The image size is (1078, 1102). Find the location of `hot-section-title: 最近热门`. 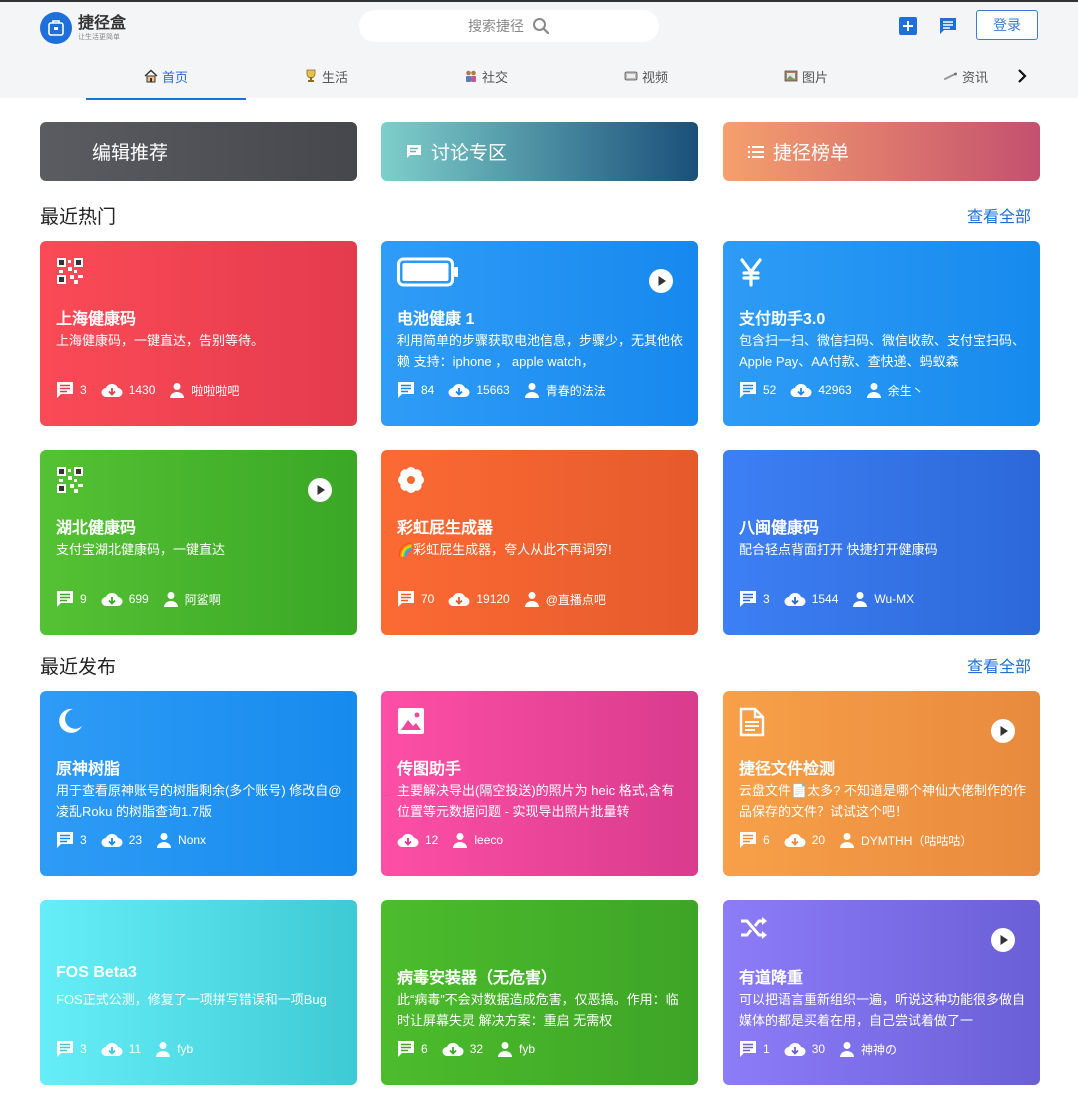

hot-section-title: 最近热门 is located at coordinates (78, 217).